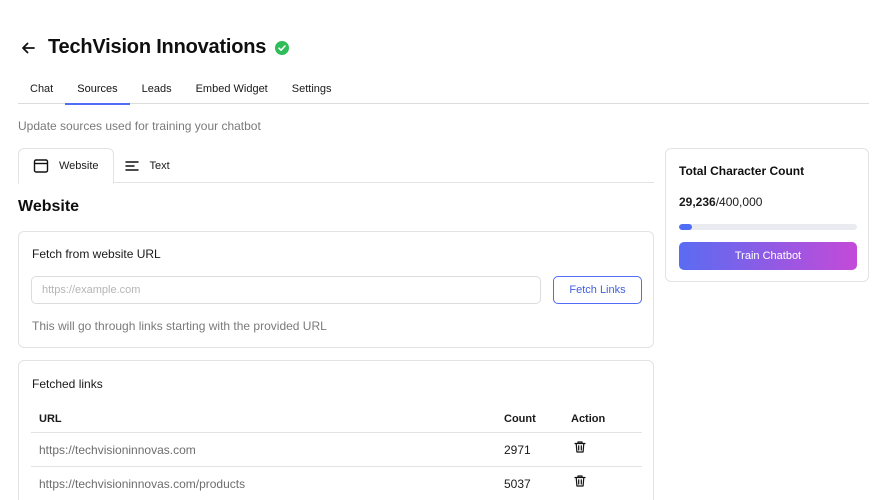 This screenshot has width=889, height=500. What do you see at coordinates (336, 419) in the screenshot?
I see `table-header: URL Count Action` at bounding box center [336, 419].